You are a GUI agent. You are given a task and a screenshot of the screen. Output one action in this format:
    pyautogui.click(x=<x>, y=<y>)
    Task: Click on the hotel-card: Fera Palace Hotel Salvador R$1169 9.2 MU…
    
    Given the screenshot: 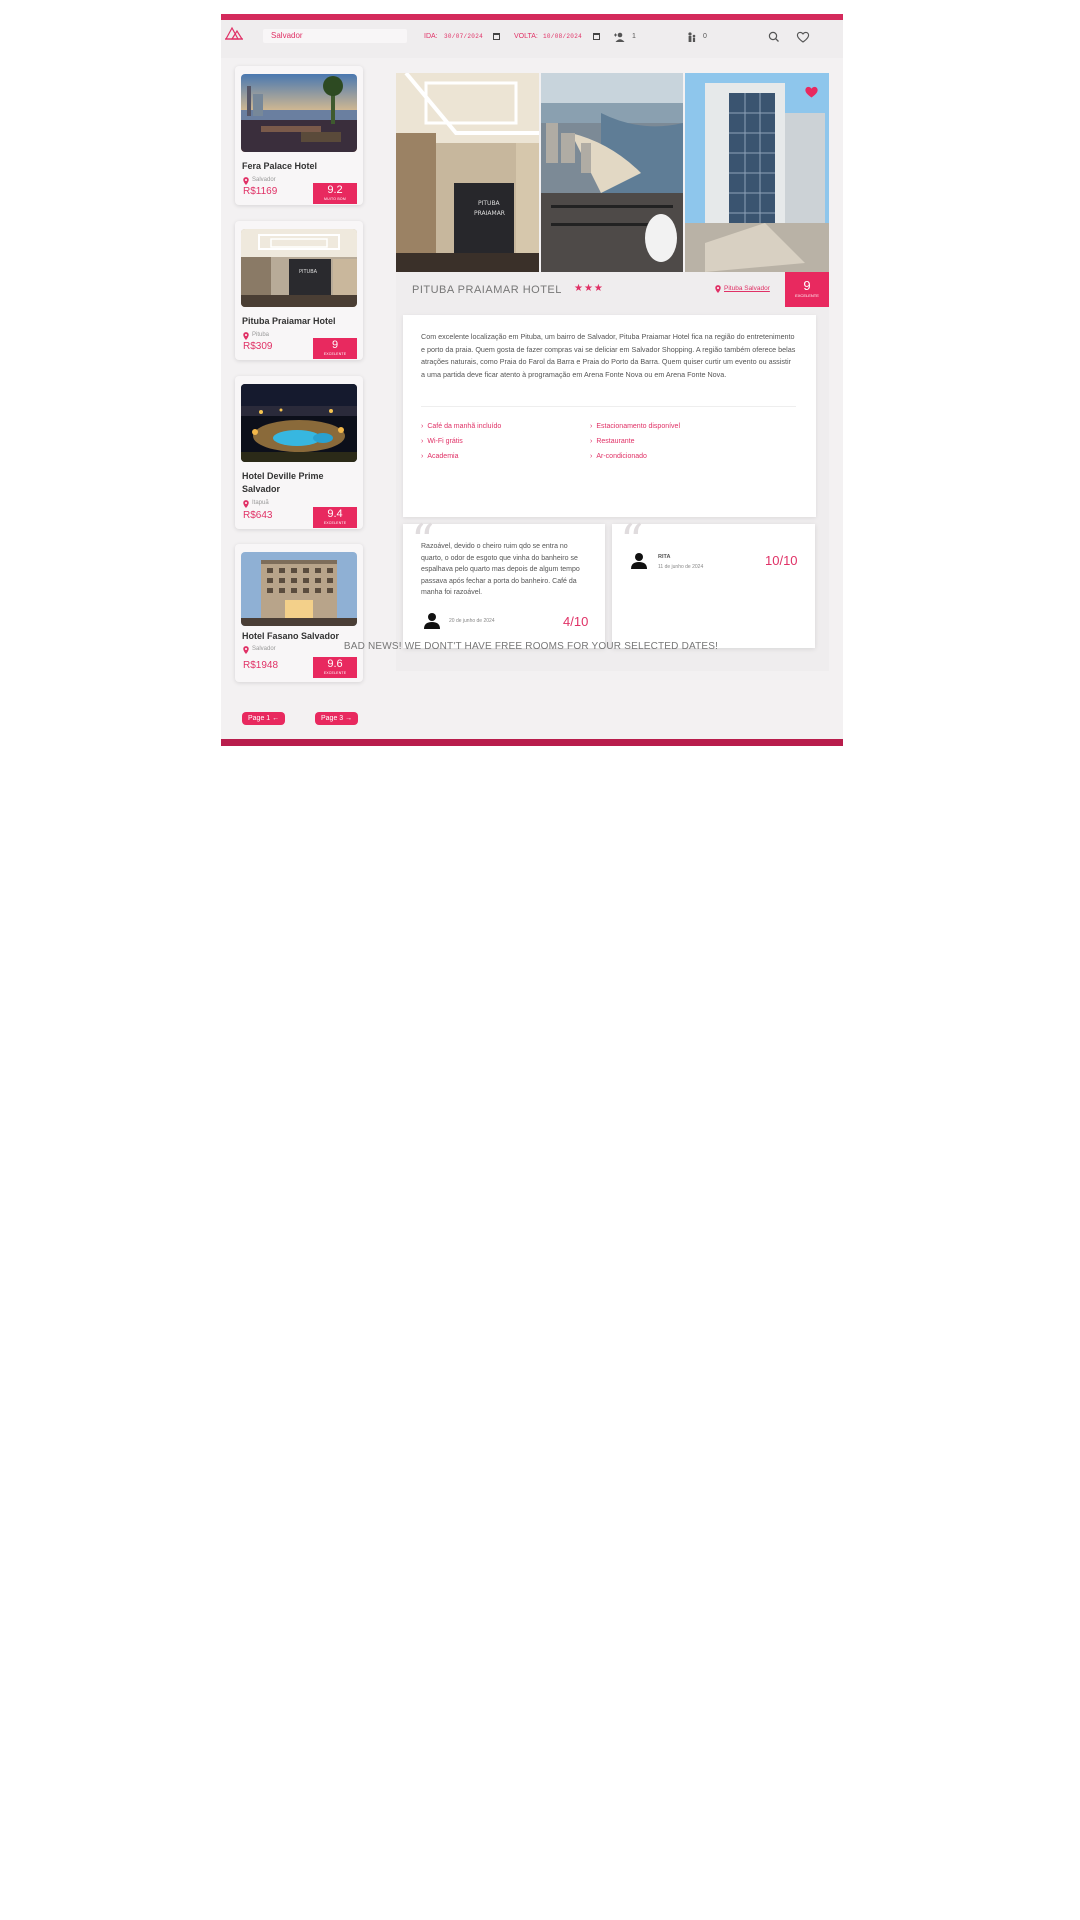 What is the action you would take?
    pyautogui.click(x=299, y=135)
    